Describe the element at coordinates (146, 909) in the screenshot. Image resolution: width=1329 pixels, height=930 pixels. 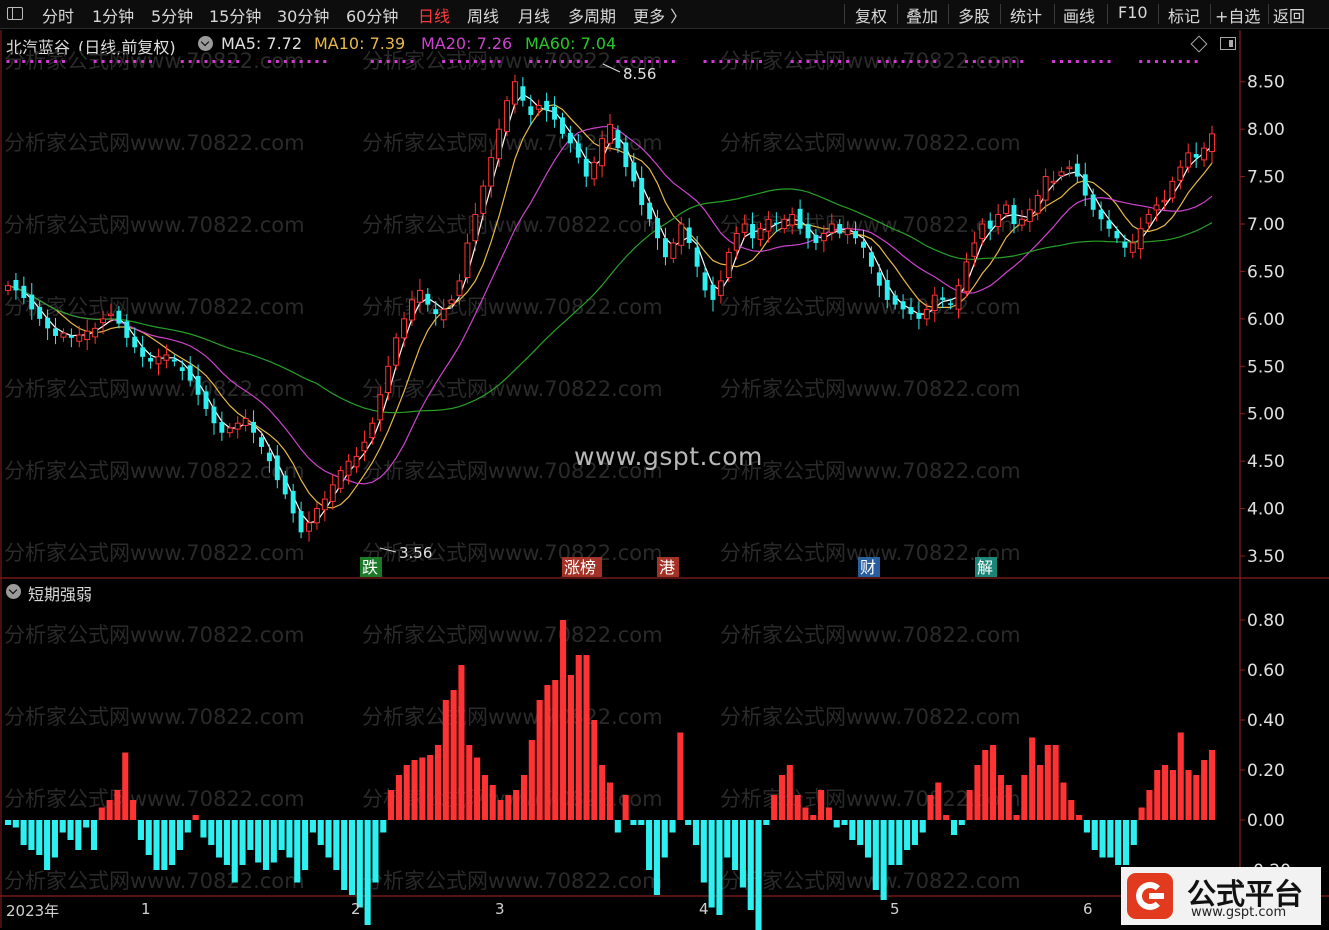
I see `date-axis-label: 1` at that location.